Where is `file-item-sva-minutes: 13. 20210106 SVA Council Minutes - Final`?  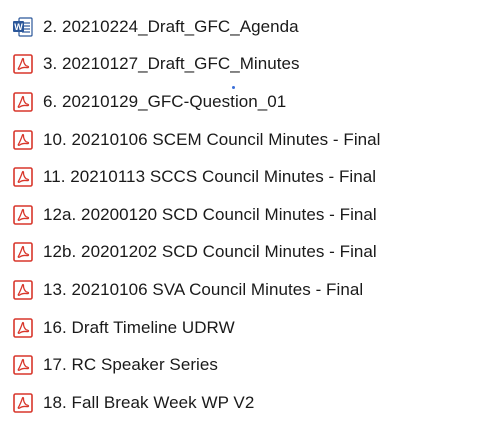 file-item-sva-minutes: 13. 20210106 SVA Council Minutes - Final is located at coordinates (239, 290).